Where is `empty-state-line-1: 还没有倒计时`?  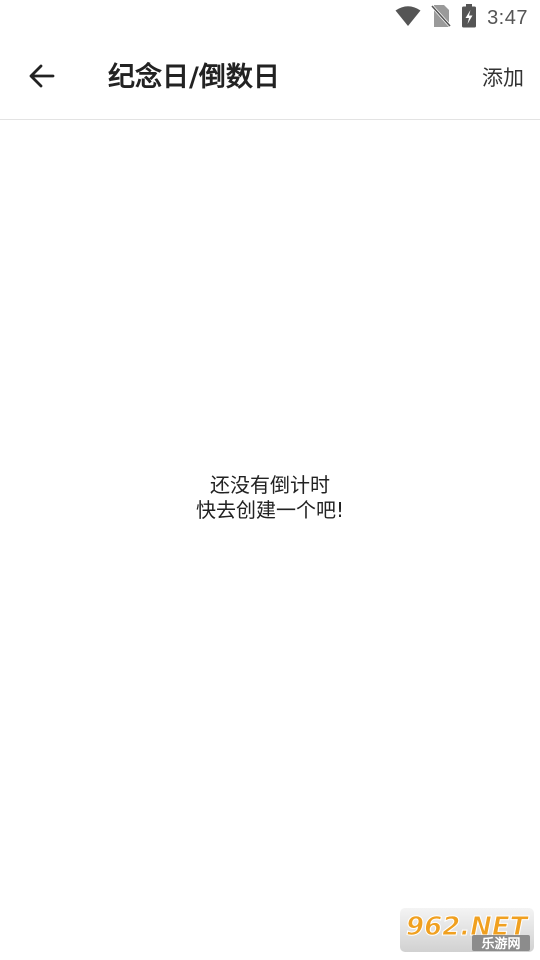 empty-state-line-1: 还没有倒计时 is located at coordinates (270, 485).